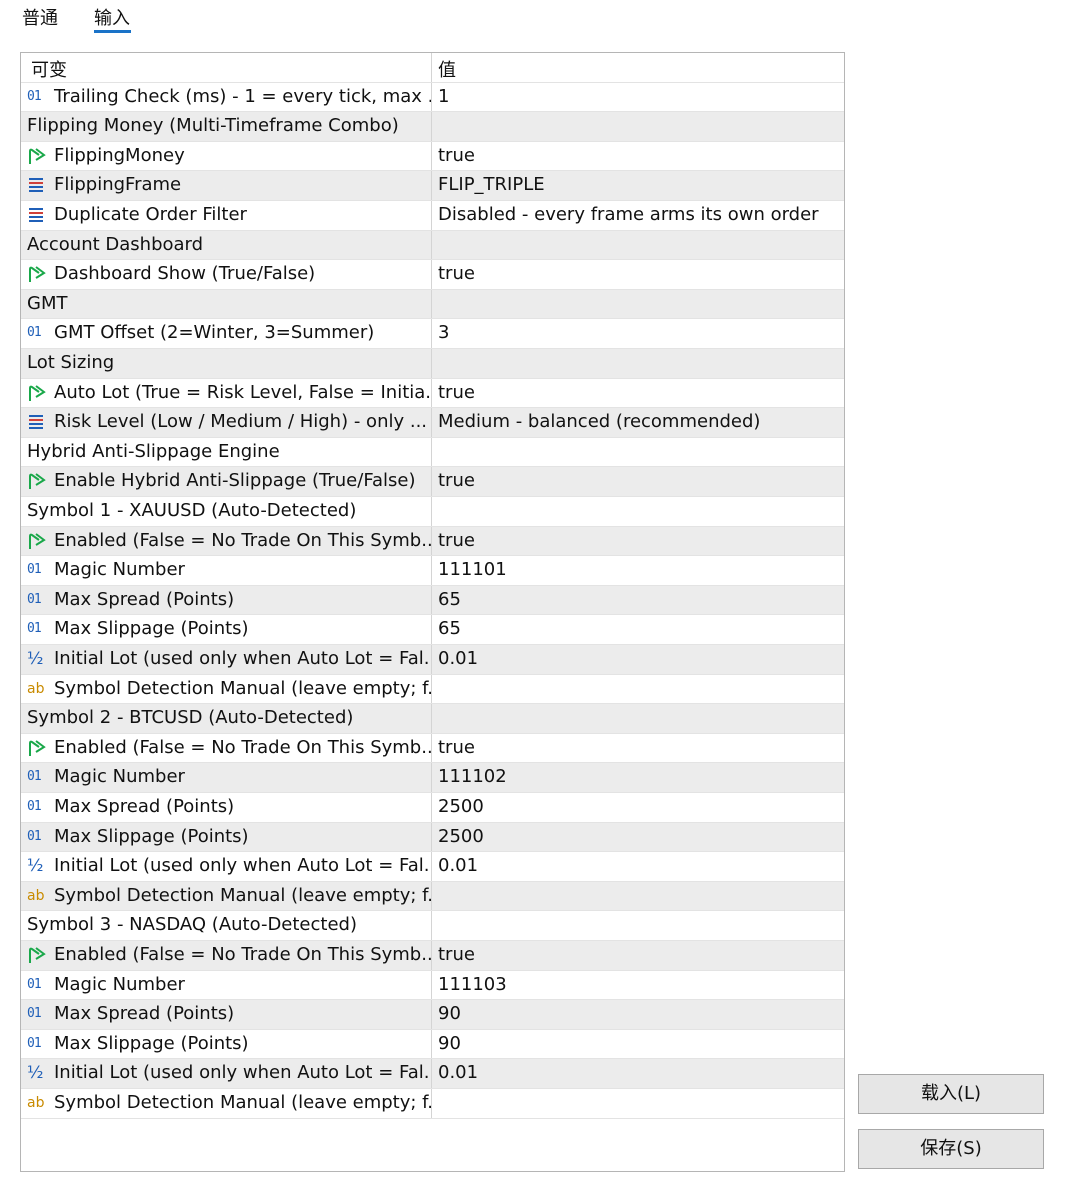 The width and height of the screenshot is (1068, 1200). Describe the element at coordinates (226, 215) in the screenshot. I see `parameter-name-cell: Duplicate Order Filter` at that location.